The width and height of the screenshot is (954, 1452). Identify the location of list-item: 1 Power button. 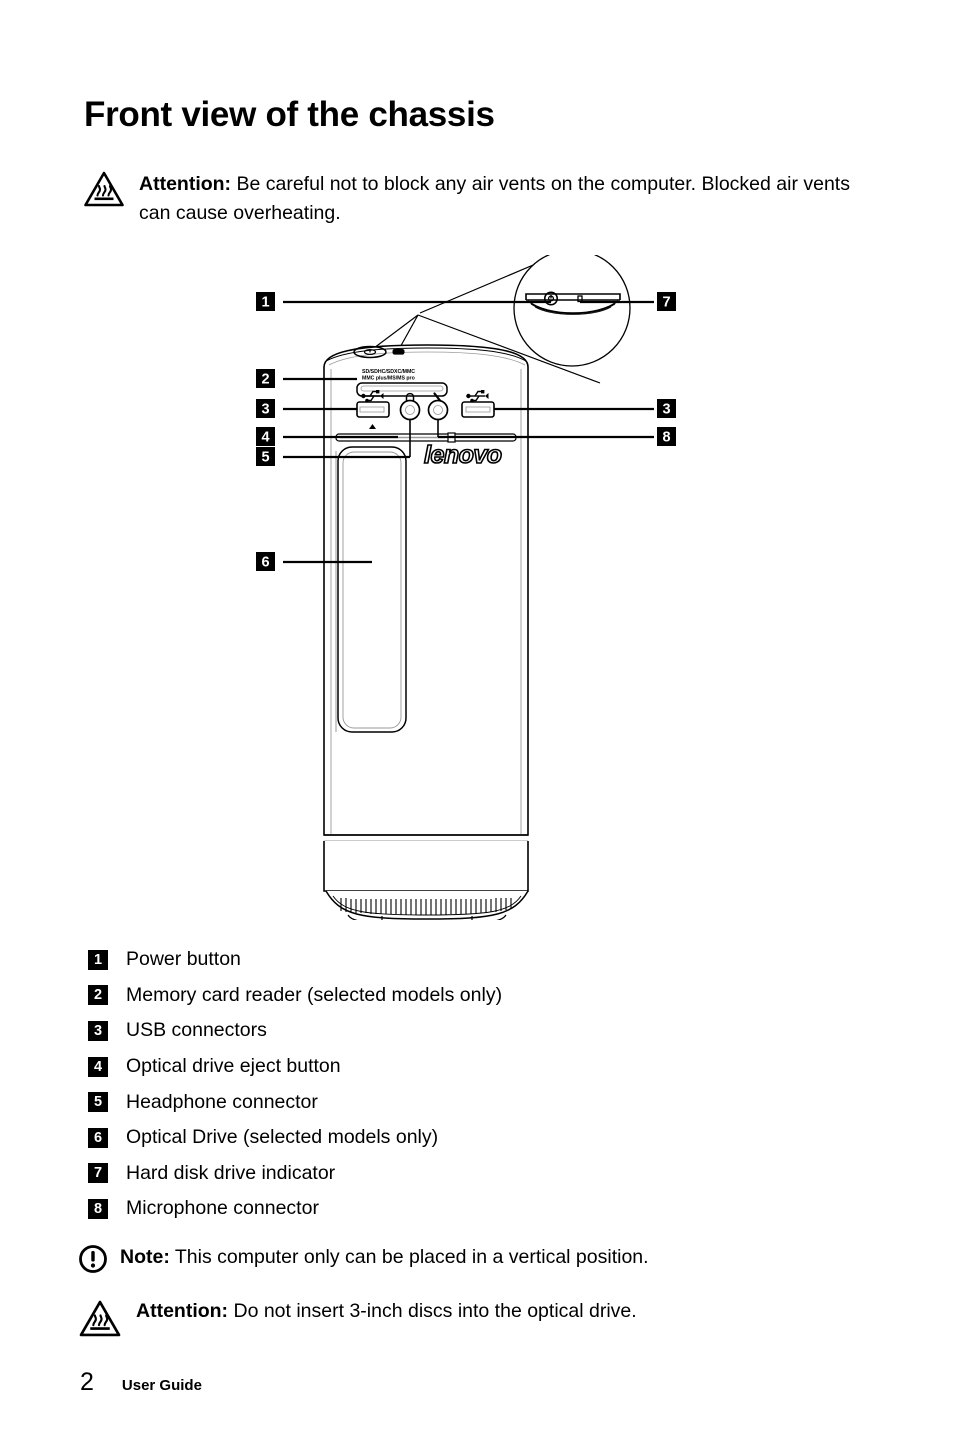
(438, 960).